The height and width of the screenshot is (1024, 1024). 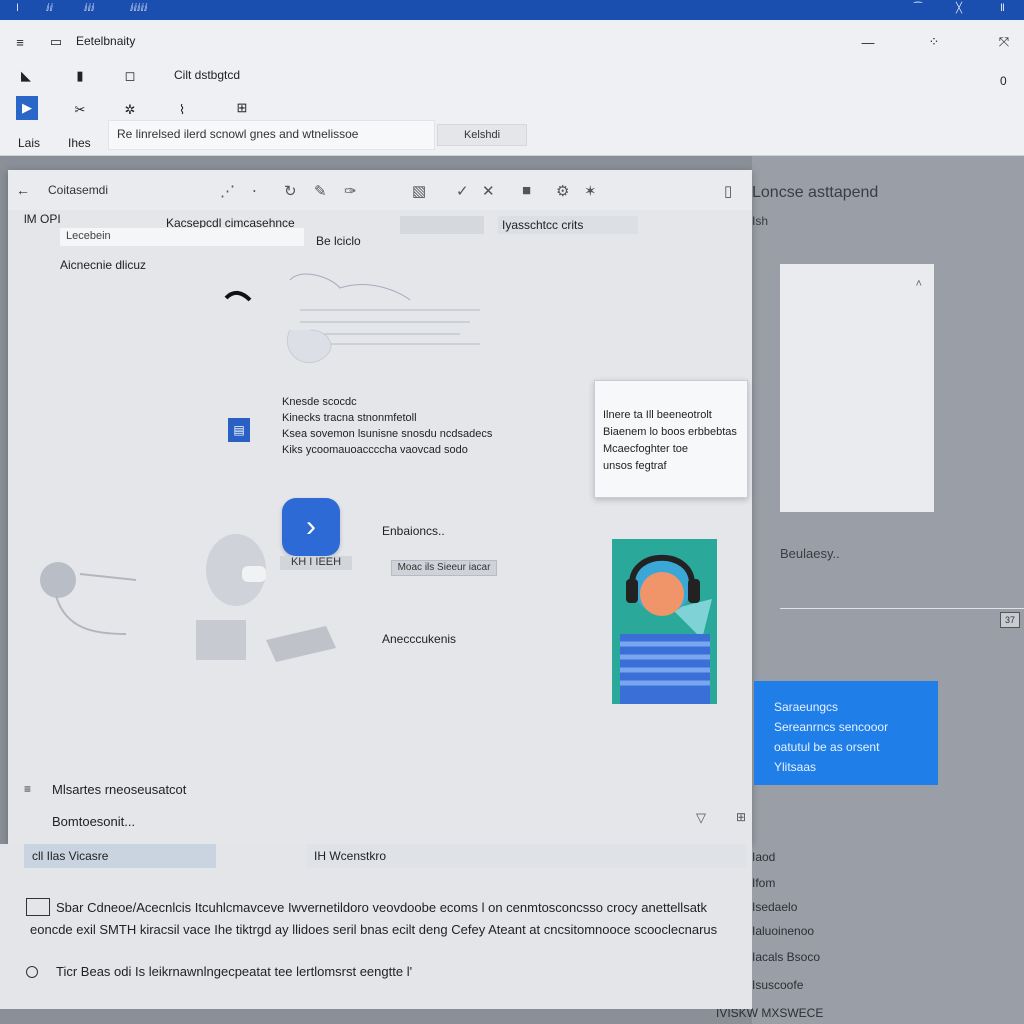 I want to click on file-type-icon: ▤, so click(x=239, y=430).